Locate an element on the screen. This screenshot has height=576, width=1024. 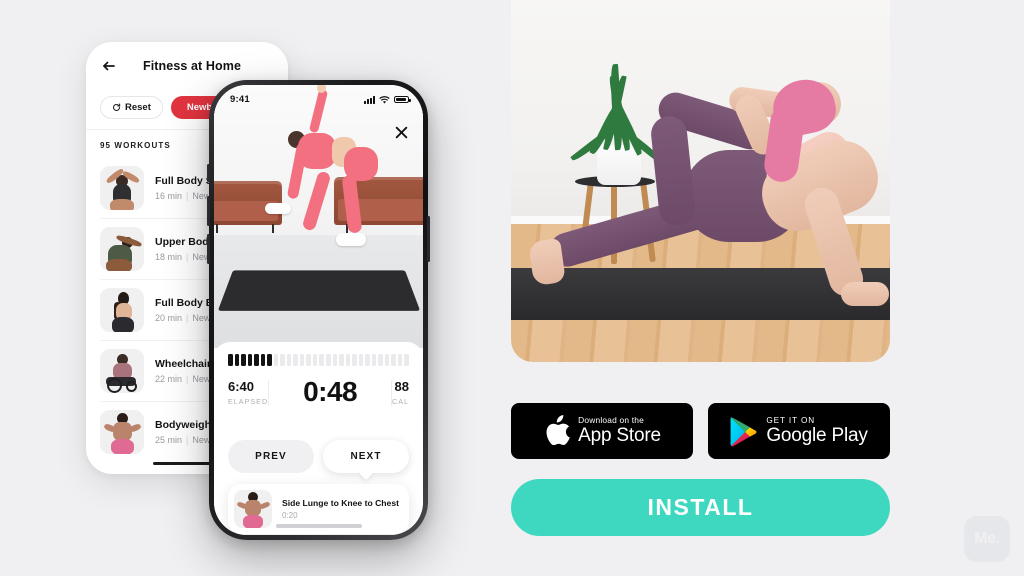
silent-switch is located at coordinates (208, 173).